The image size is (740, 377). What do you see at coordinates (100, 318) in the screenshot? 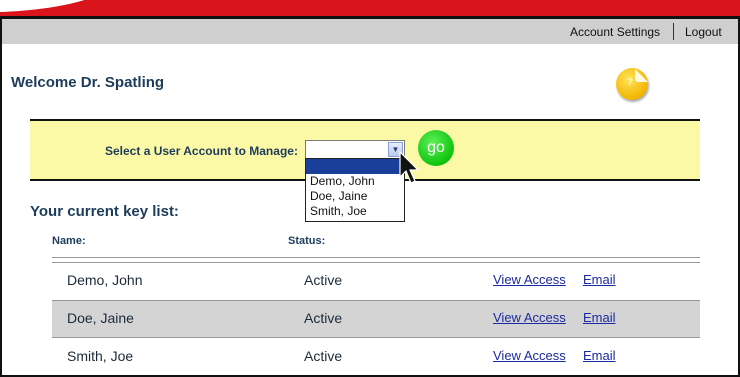
I see `row-name: Doe, Jaine` at bounding box center [100, 318].